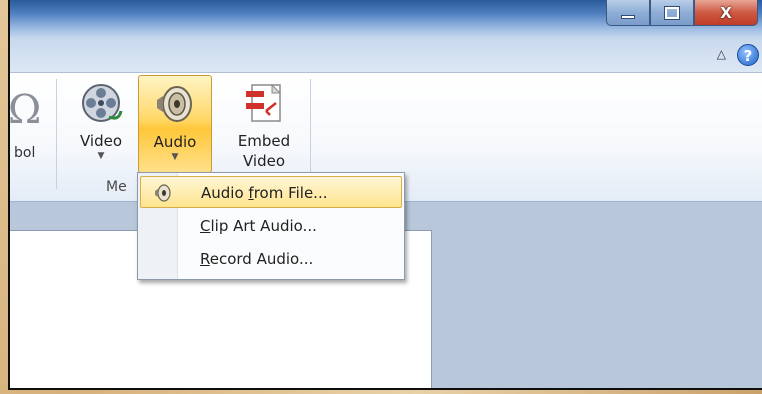  I want to click on film-reel-icon, so click(102, 103).